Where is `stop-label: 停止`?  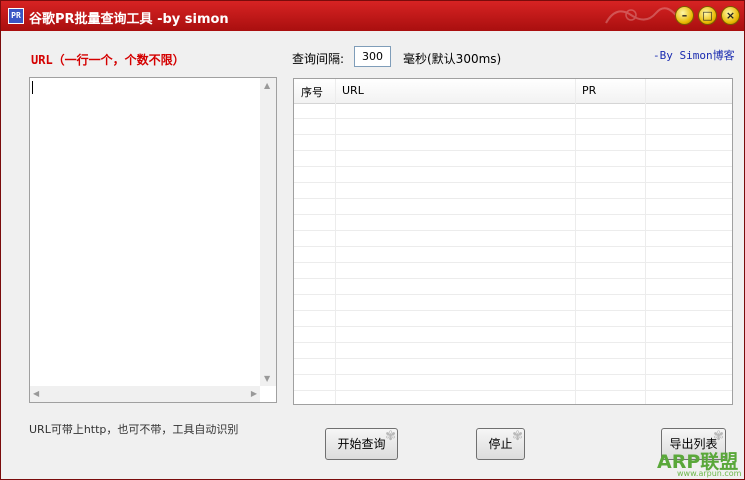
stop-label: 停止 is located at coordinates (500, 444).